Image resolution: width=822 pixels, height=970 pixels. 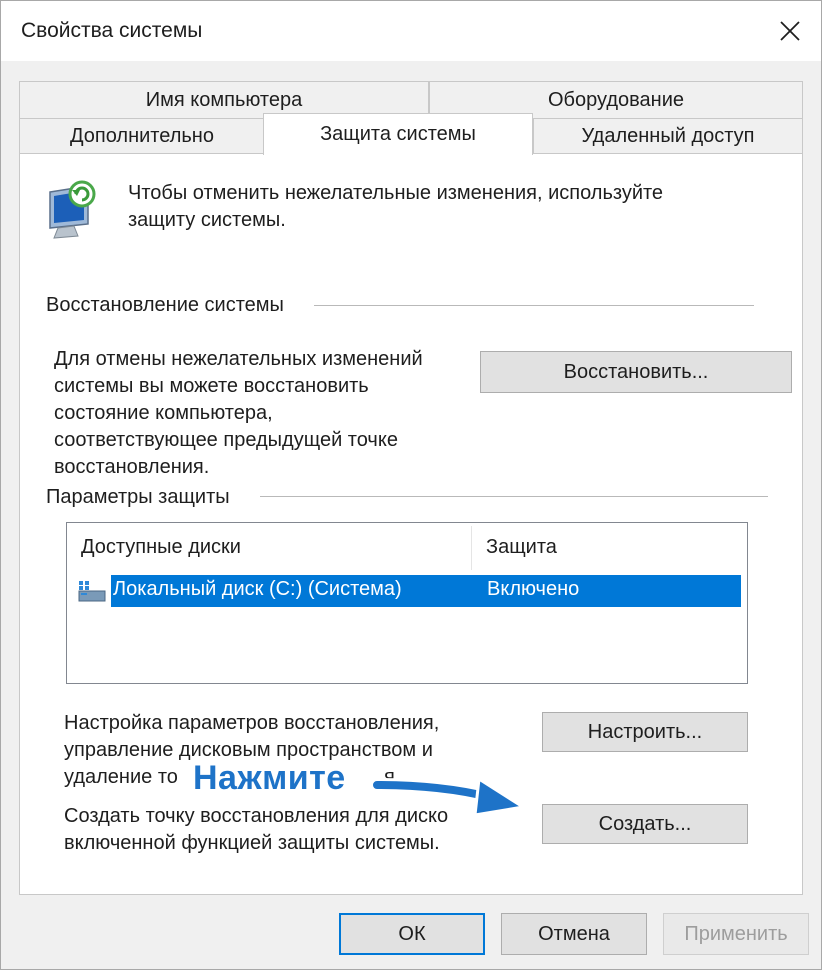 What do you see at coordinates (412, 934) in the screenshot?
I see `ok-button: ОК` at bounding box center [412, 934].